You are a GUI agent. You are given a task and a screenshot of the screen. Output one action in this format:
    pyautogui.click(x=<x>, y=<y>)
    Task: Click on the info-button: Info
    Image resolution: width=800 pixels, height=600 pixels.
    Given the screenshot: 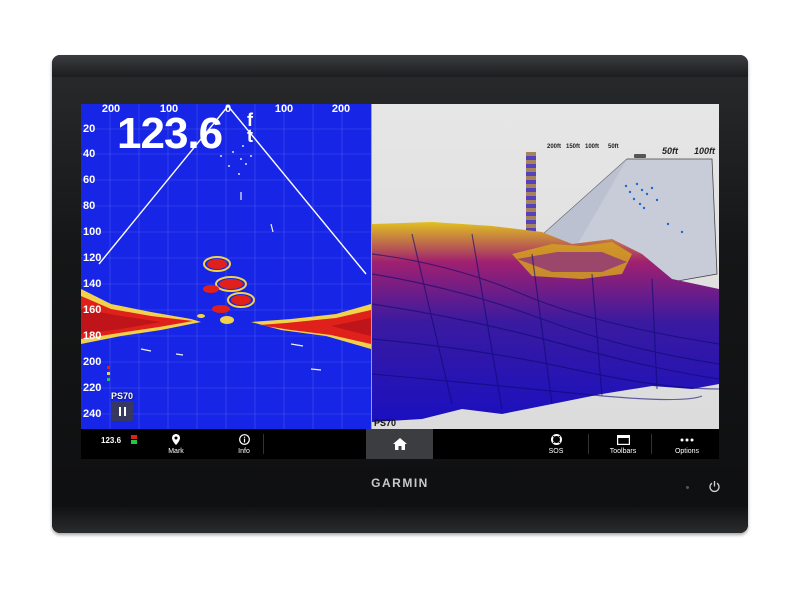 What is the action you would take?
    pyautogui.click(x=244, y=444)
    